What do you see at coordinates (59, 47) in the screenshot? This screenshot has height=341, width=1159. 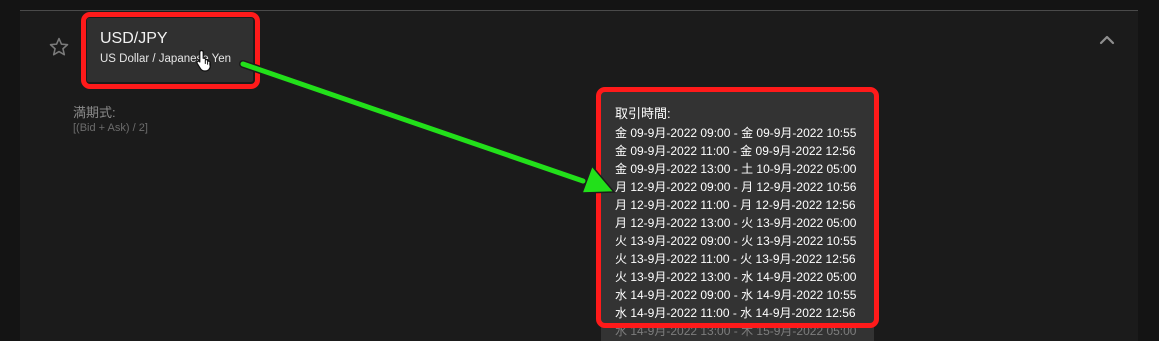 I see `star-icon` at bounding box center [59, 47].